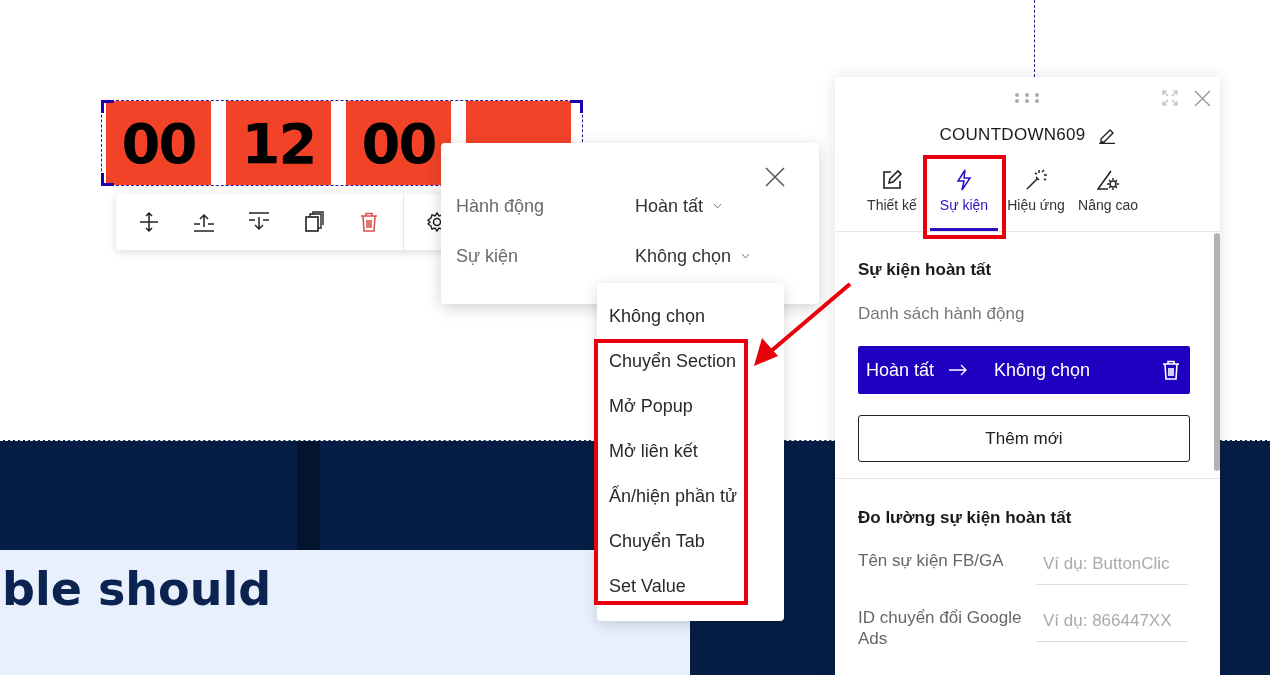  What do you see at coordinates (488, 256) in the screenshot?
I see `field-label: Sự kiện` at bounding box center [488, 256].